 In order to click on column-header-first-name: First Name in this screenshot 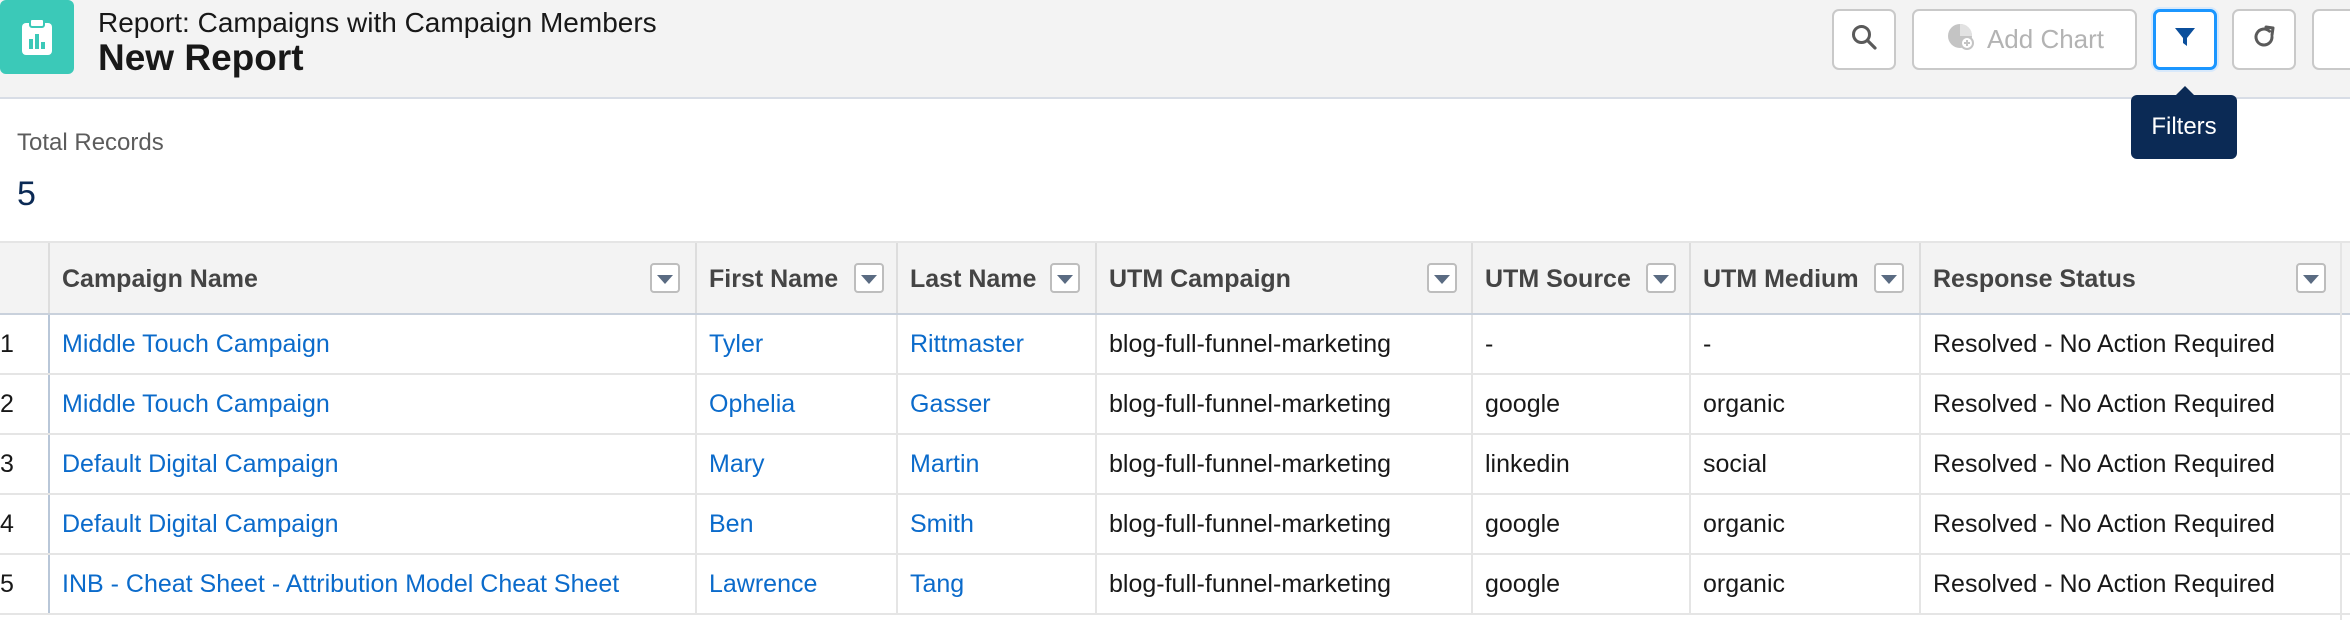, I will do `click(795, 278)`.